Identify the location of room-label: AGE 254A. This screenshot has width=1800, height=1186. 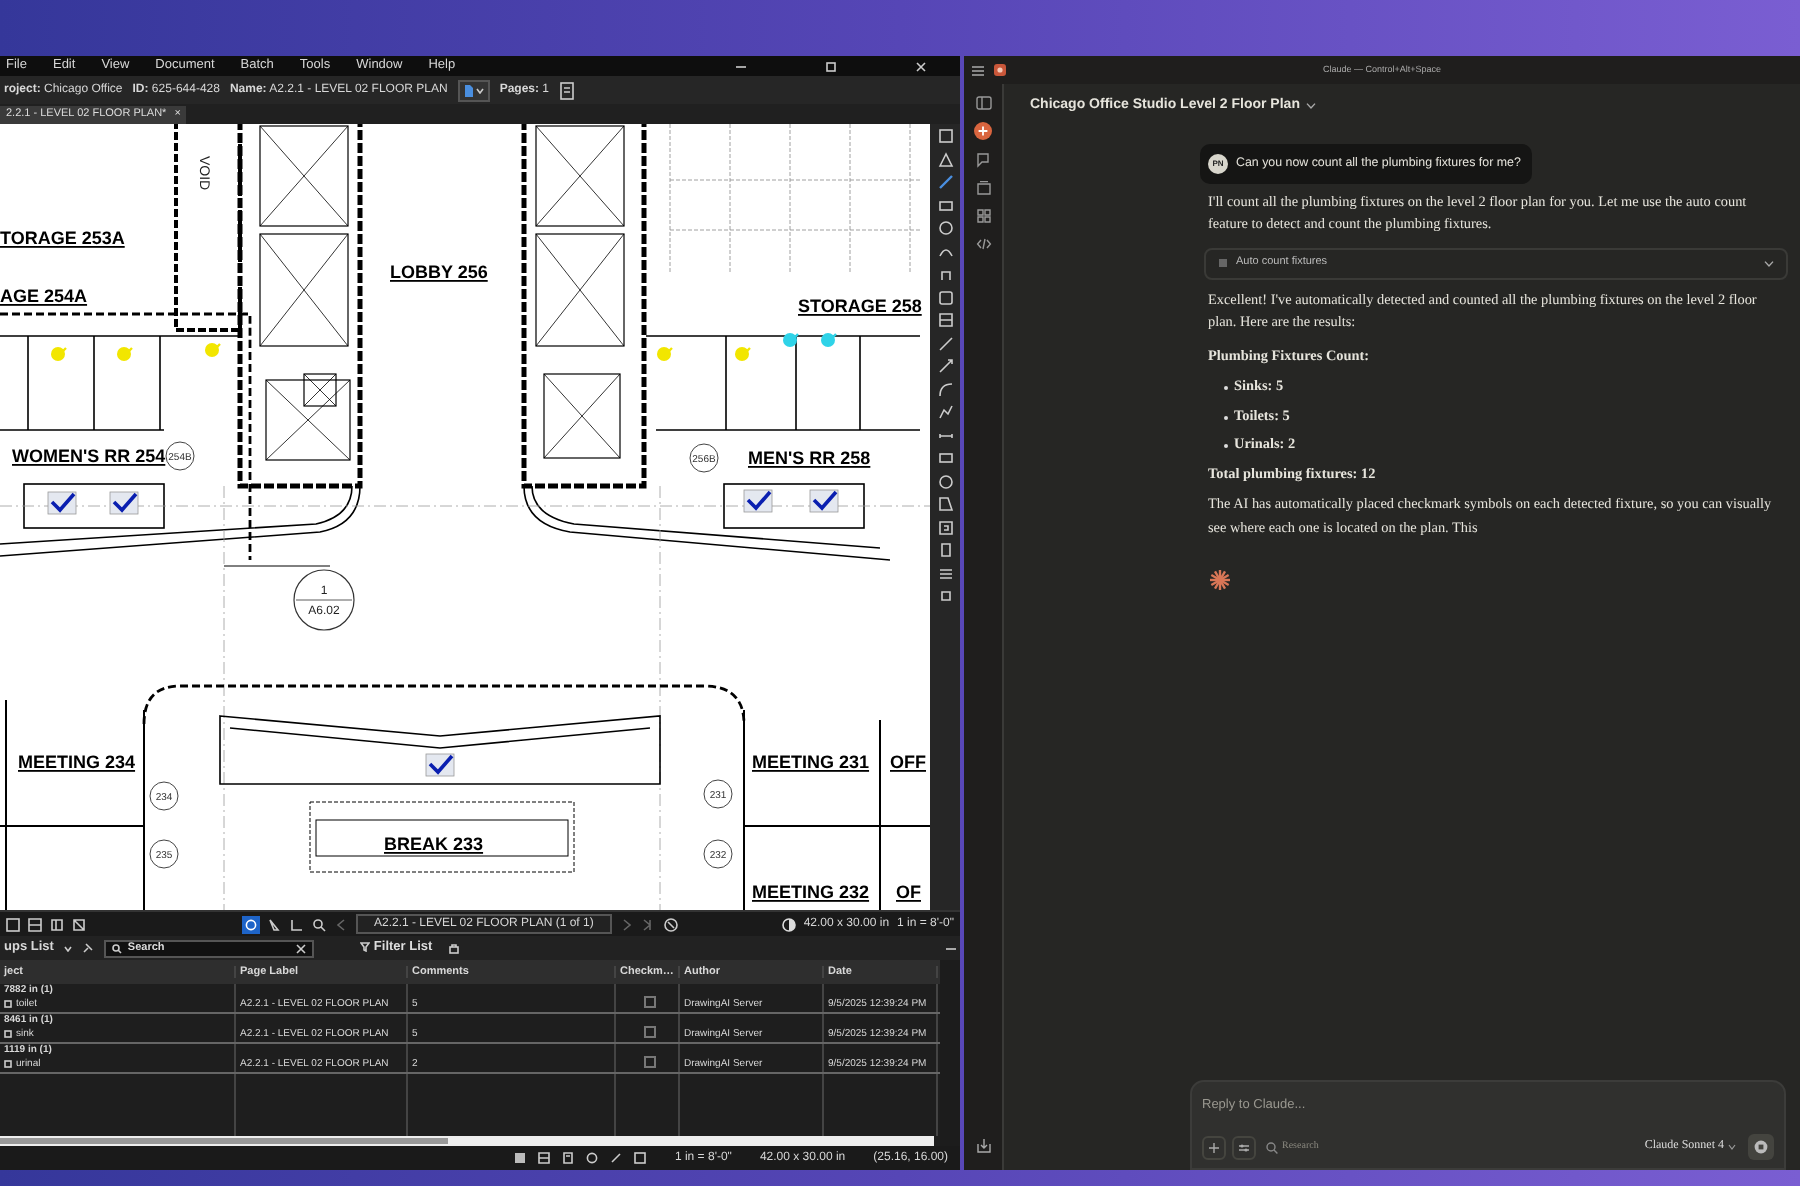
(44, 296).